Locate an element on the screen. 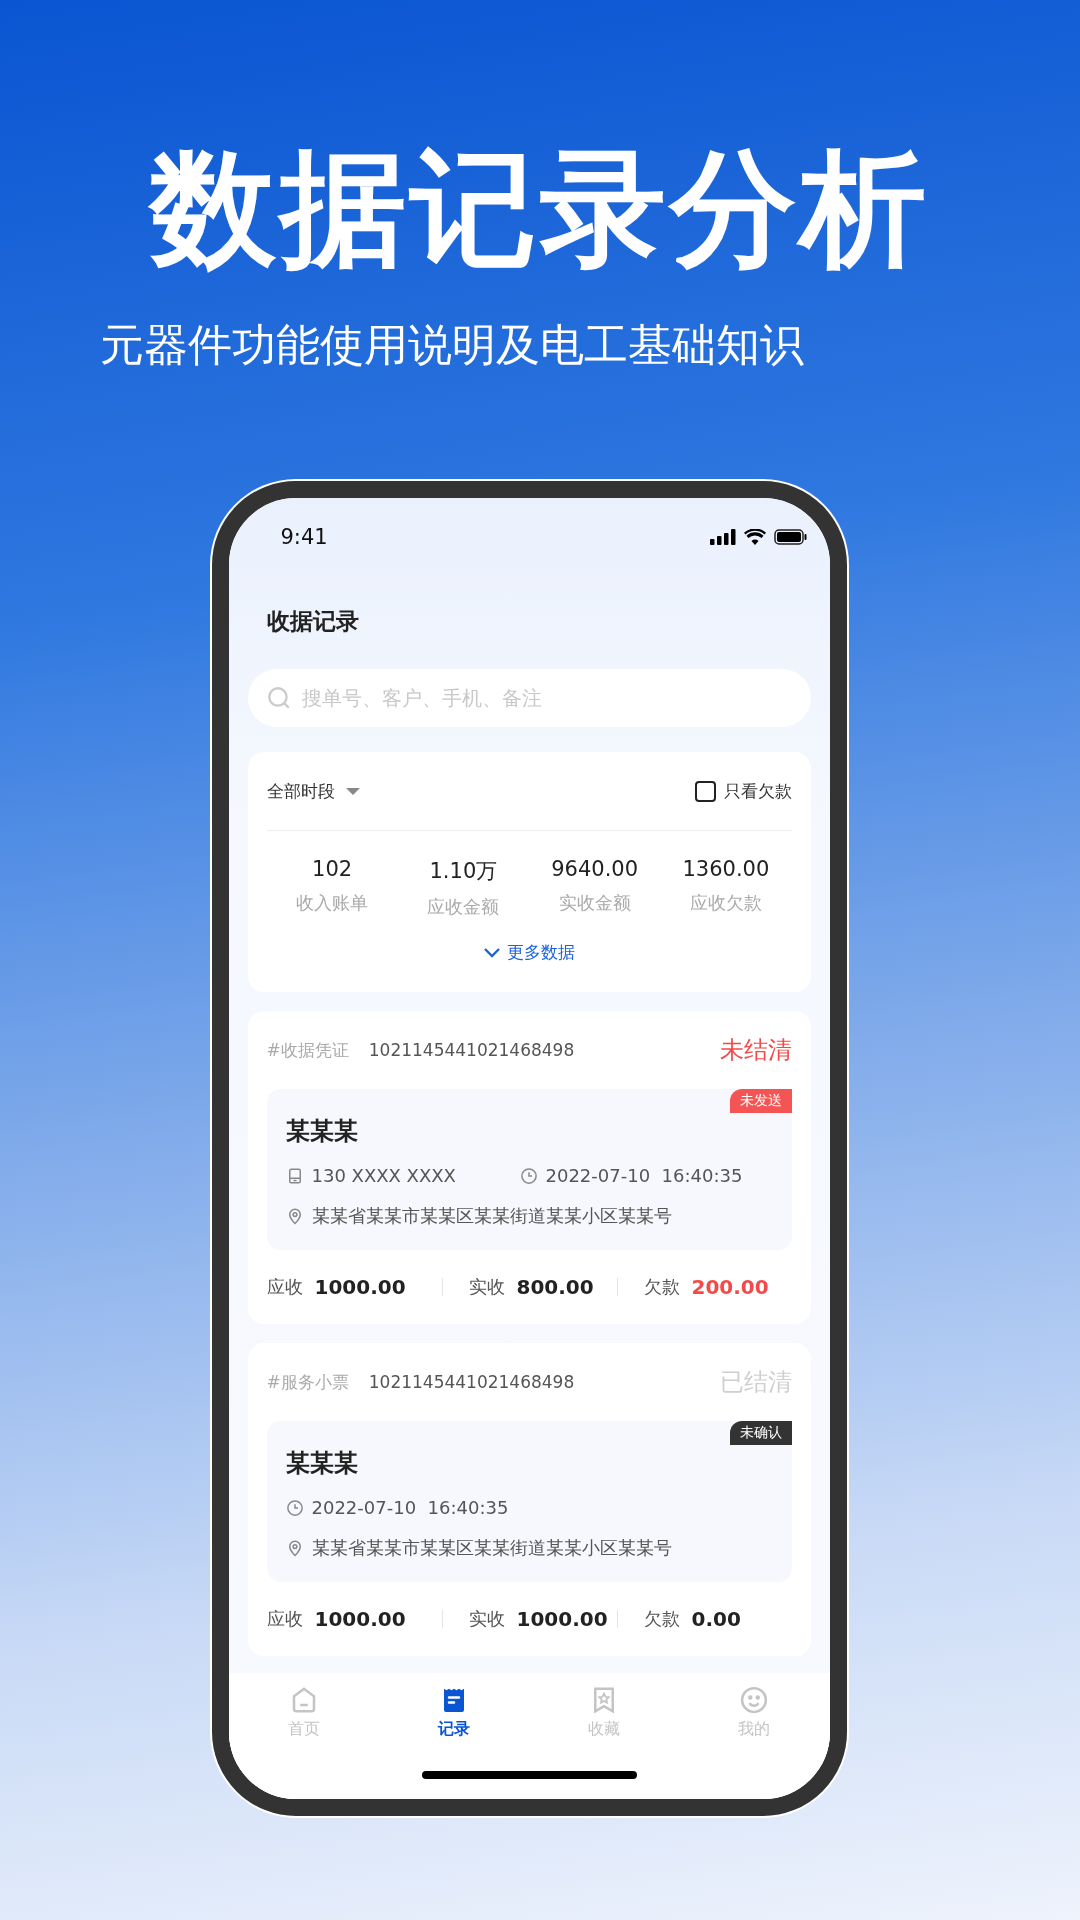 The image size is (1080, 1920). record-card: #收据凭证 1021145441021468498 未结清 未发送 某某某 130 XXXX XXXX 2022-07-10 16:40:35 某某省某某市某某区某某街道某某小区某某号 应收 1000.00 实收 800.00 欠款 200.00 is located at coordinates (529, 1168).